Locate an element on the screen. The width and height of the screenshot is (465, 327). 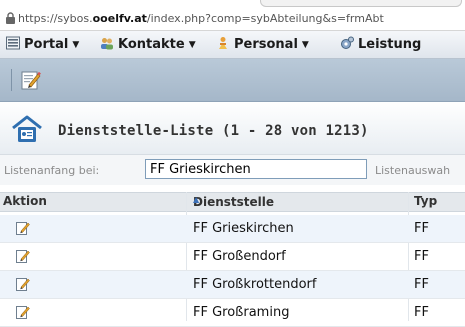
menu-kontakte: Kontakte ▼ is located at coordinates (148, 44).